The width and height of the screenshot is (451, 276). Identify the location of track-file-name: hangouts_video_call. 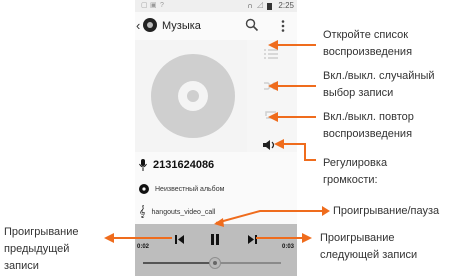
(183, 212).